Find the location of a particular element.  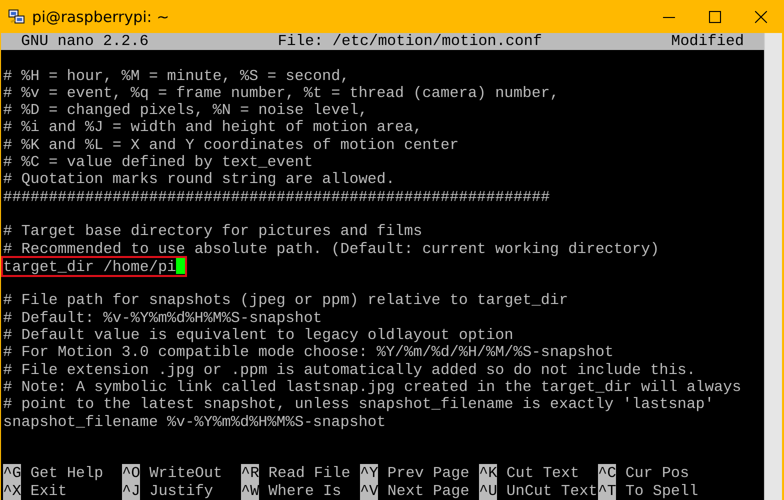

code-line: # File extension .jpg or .ppm is automatically added so do not include this. is located at coordinates (349, 369).